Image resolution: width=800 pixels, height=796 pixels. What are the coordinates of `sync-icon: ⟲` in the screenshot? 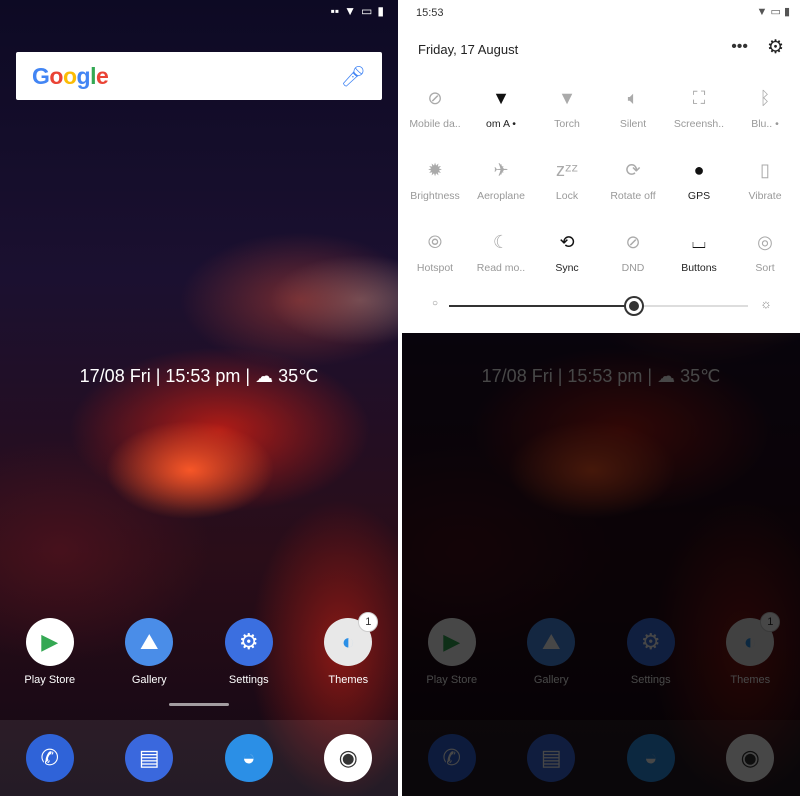 It's located at (567, 242).